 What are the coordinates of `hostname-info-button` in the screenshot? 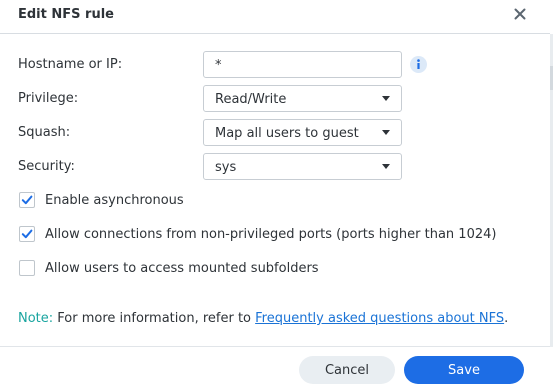 It's located at (418, 64).